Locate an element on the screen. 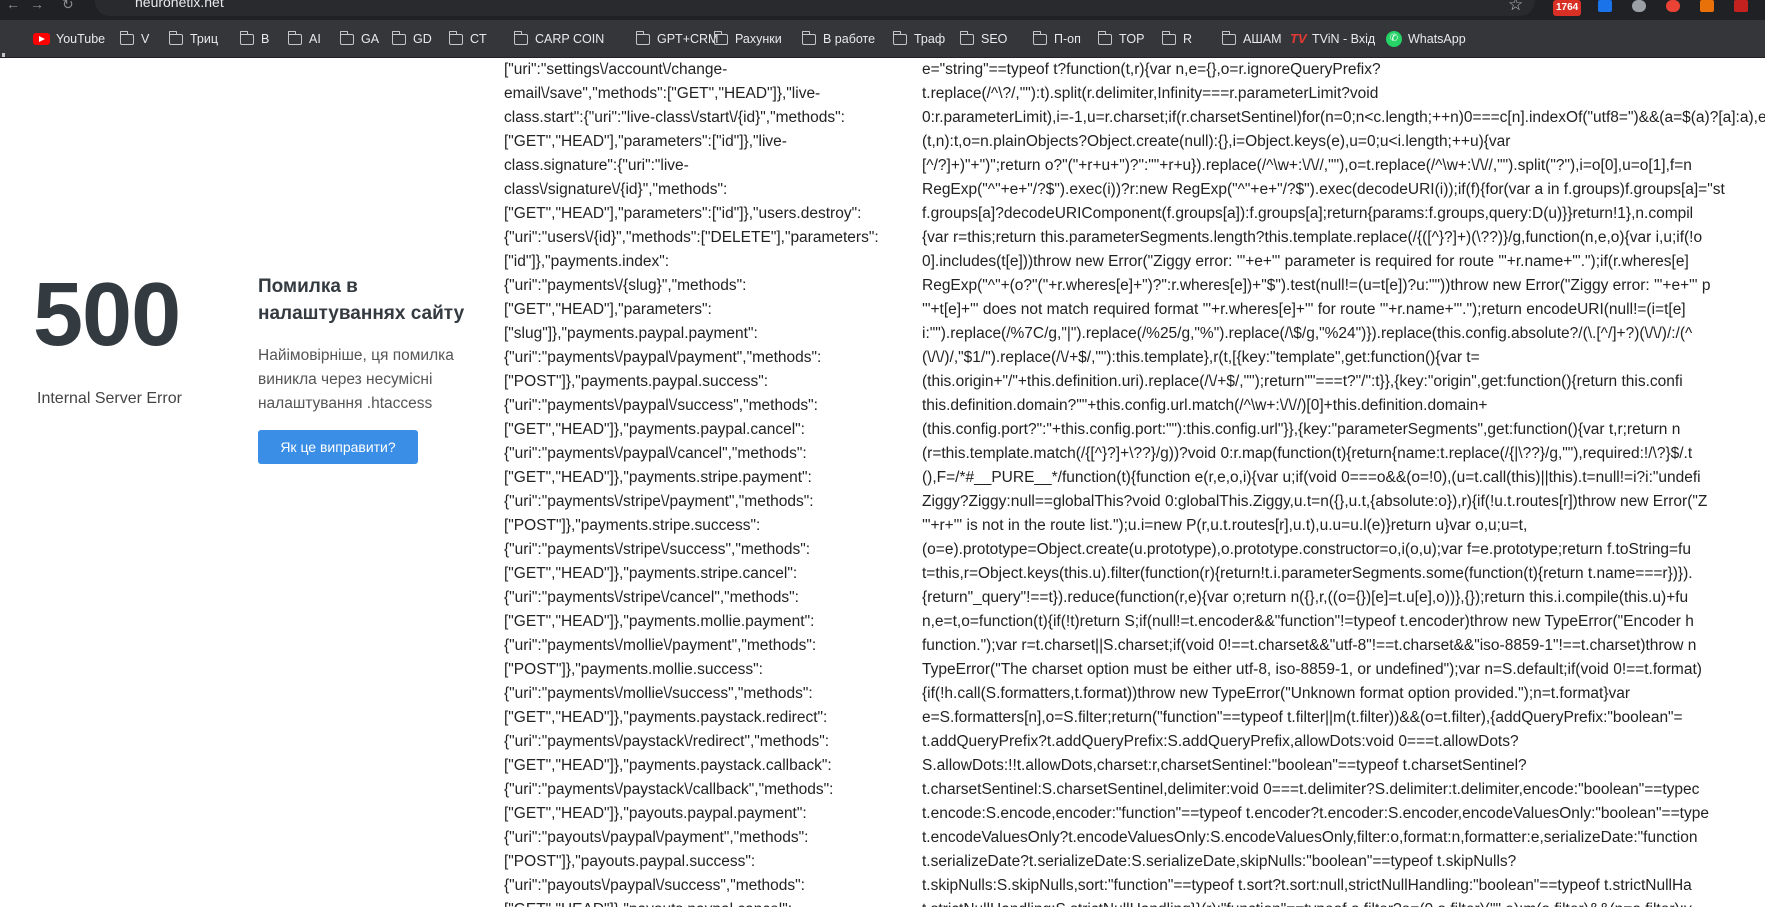  bookmark-item: Рахунки is located at coordinates (747, 39).